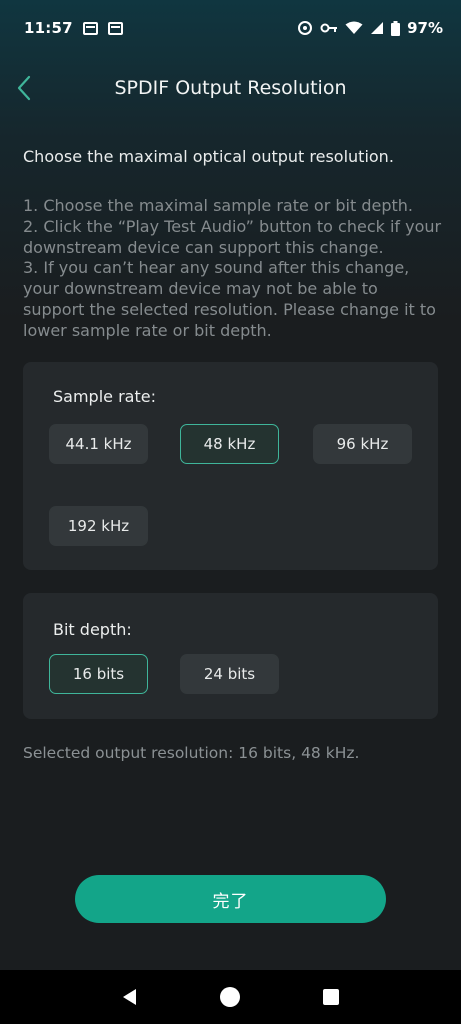  Describe the element at coordinates (230, 899) in the screenshot. I see `done-button: 完了` at that location.